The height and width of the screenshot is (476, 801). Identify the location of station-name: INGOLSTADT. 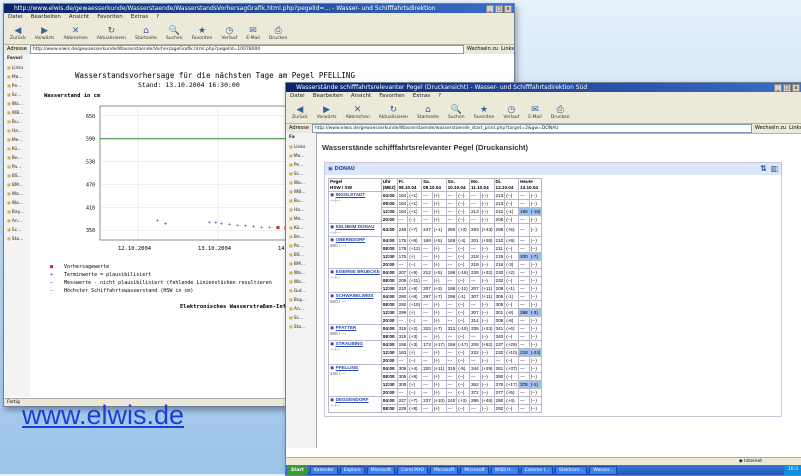
(351, 194).